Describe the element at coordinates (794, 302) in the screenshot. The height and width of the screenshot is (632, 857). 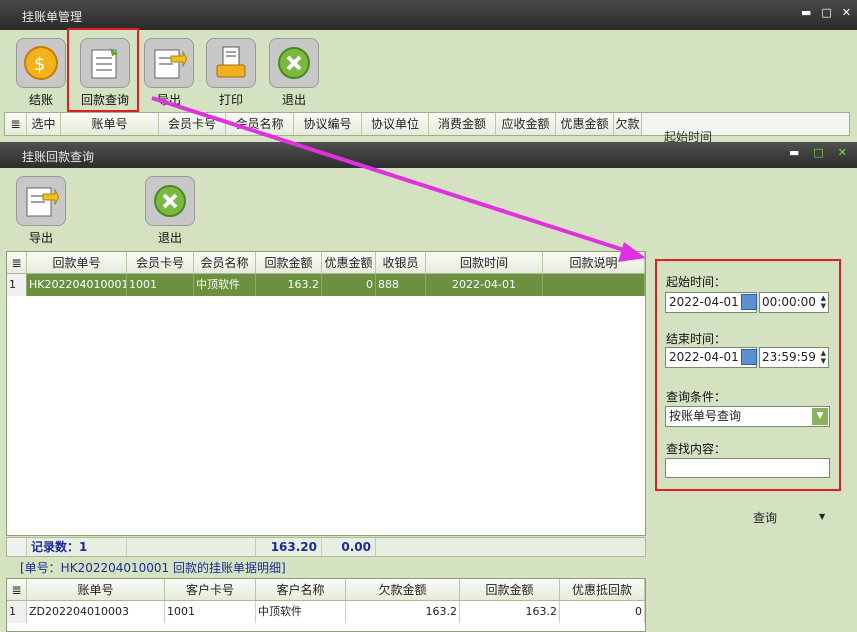
I see `start-time-input: 00:00:00 ▲ ▼` at that location.